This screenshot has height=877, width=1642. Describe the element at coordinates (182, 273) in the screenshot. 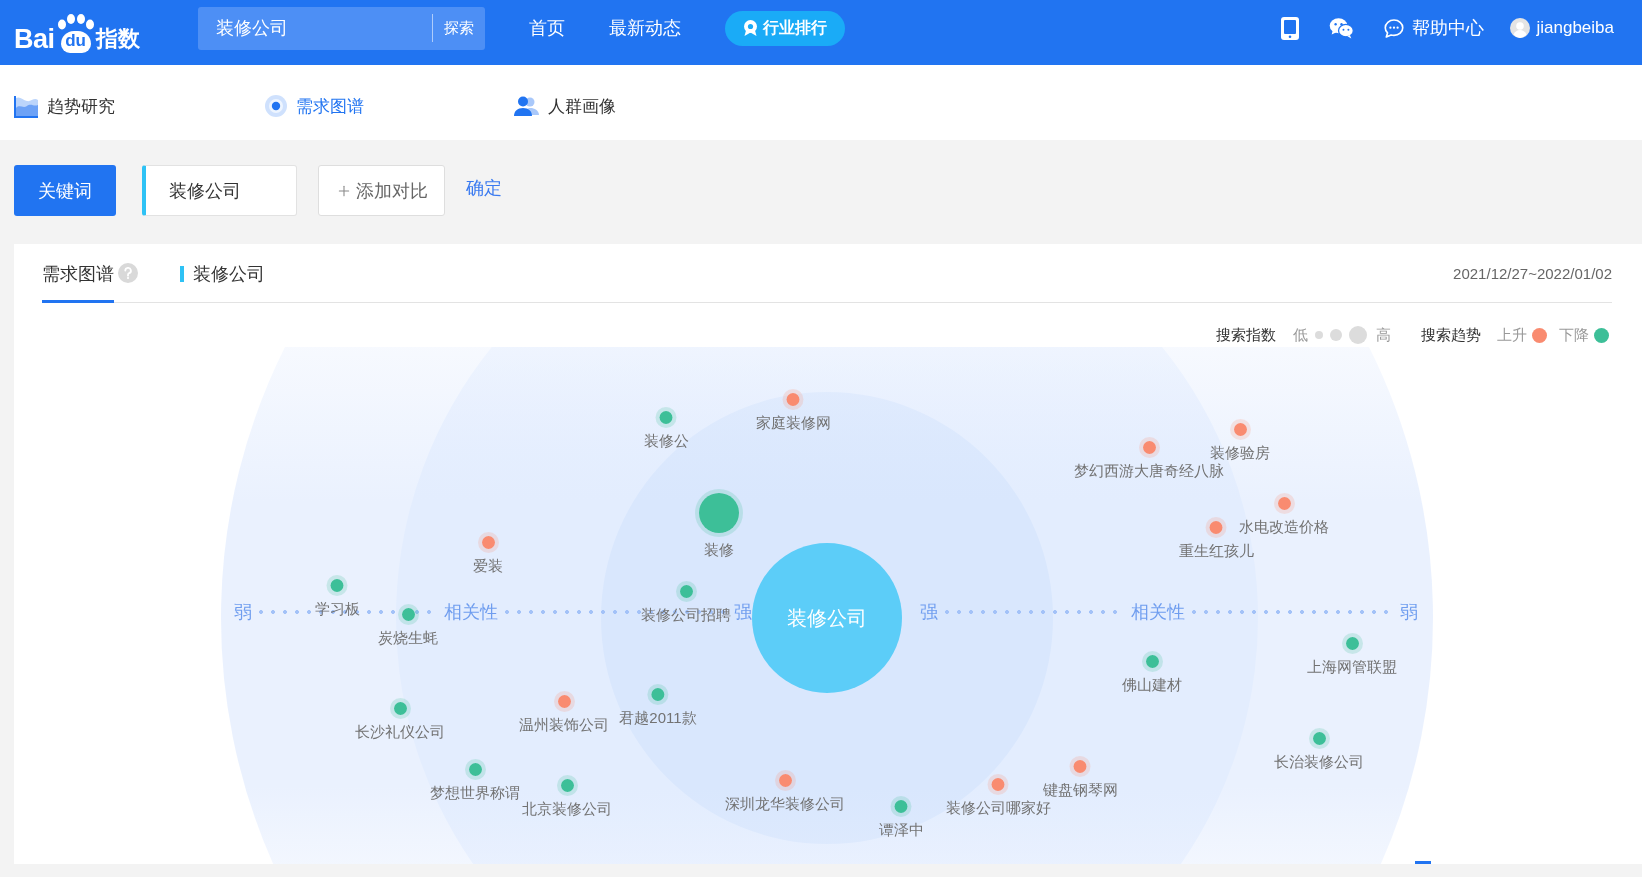

I see `series-marker-icon` at that location.